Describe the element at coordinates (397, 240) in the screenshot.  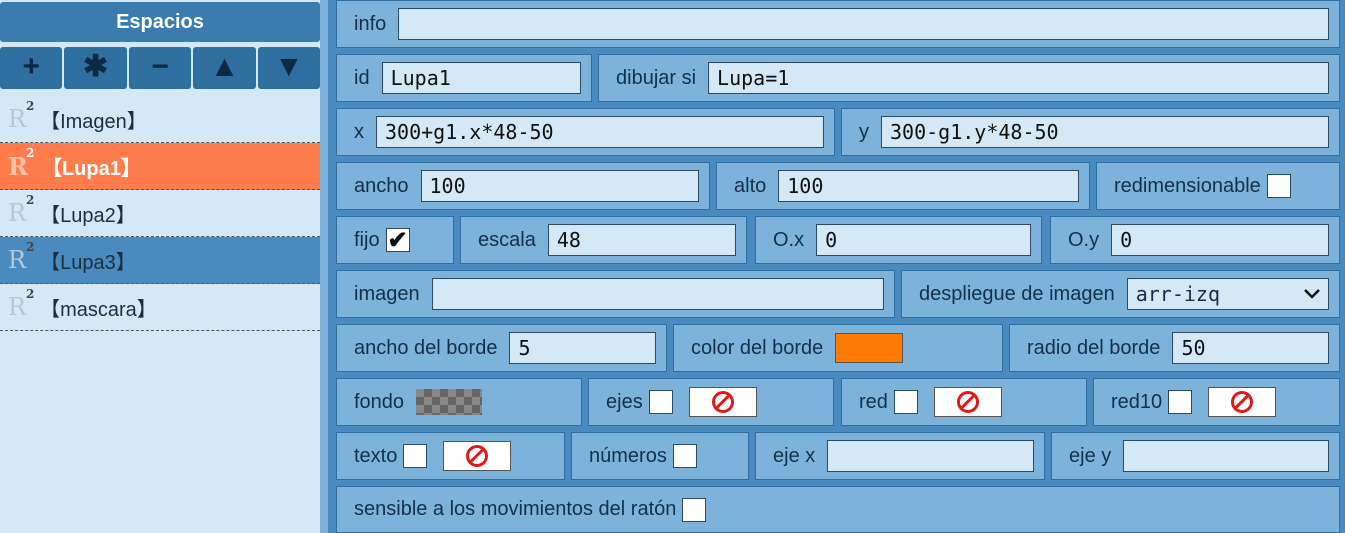
I see `fijo-checkbox: ✔` at that location.